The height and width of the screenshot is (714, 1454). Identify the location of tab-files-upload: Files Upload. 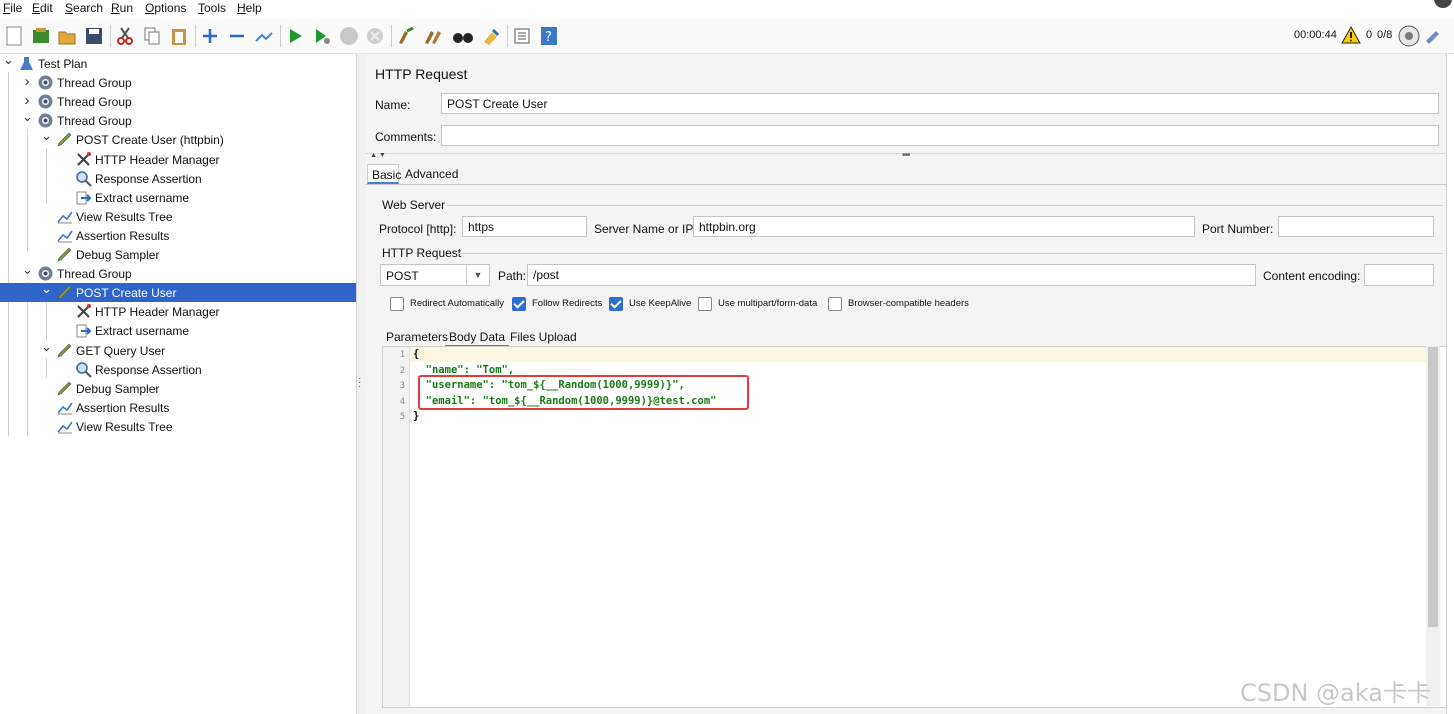
(543, 337).